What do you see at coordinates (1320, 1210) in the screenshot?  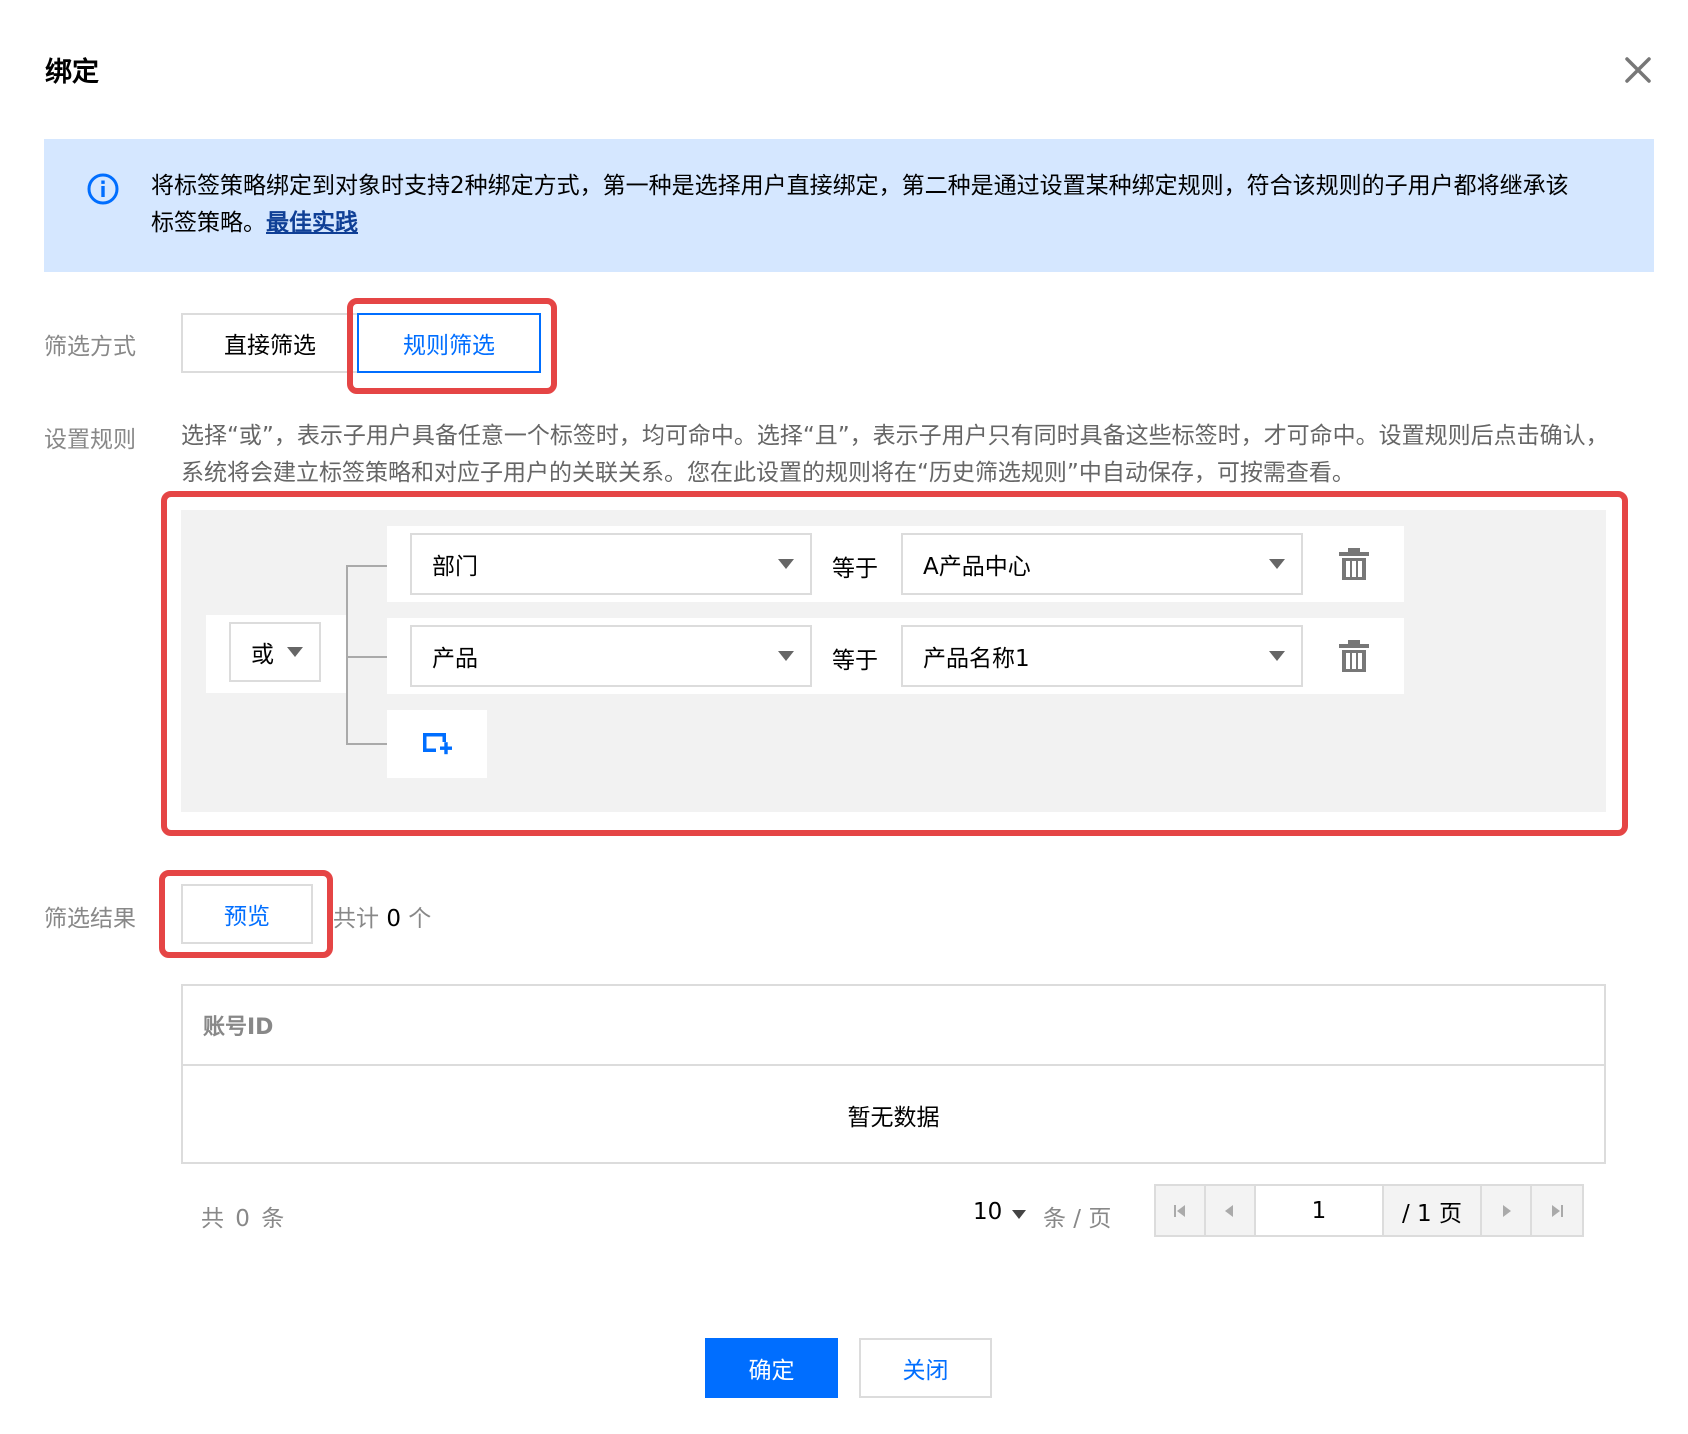 I see `page-input: 1` at bounding box center [1320, 1210].